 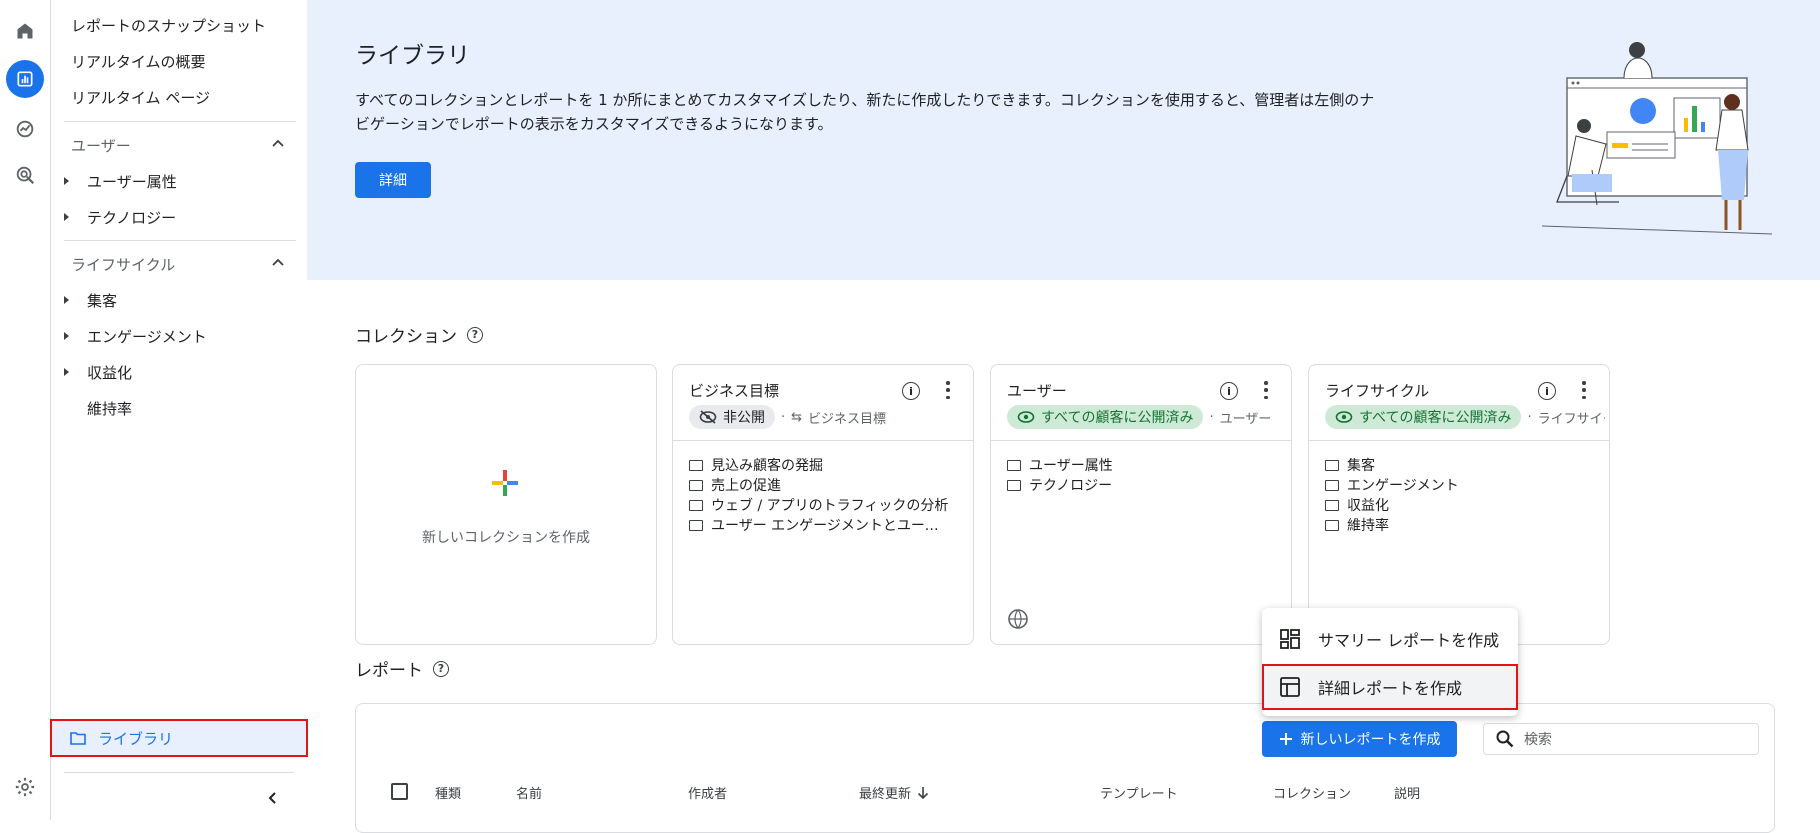 What do you see at coordinates (138, 61) in the screenshot?
I see `nav-item-realtime-overview: リアルタイムの概要` at bounding box center [138, 61].